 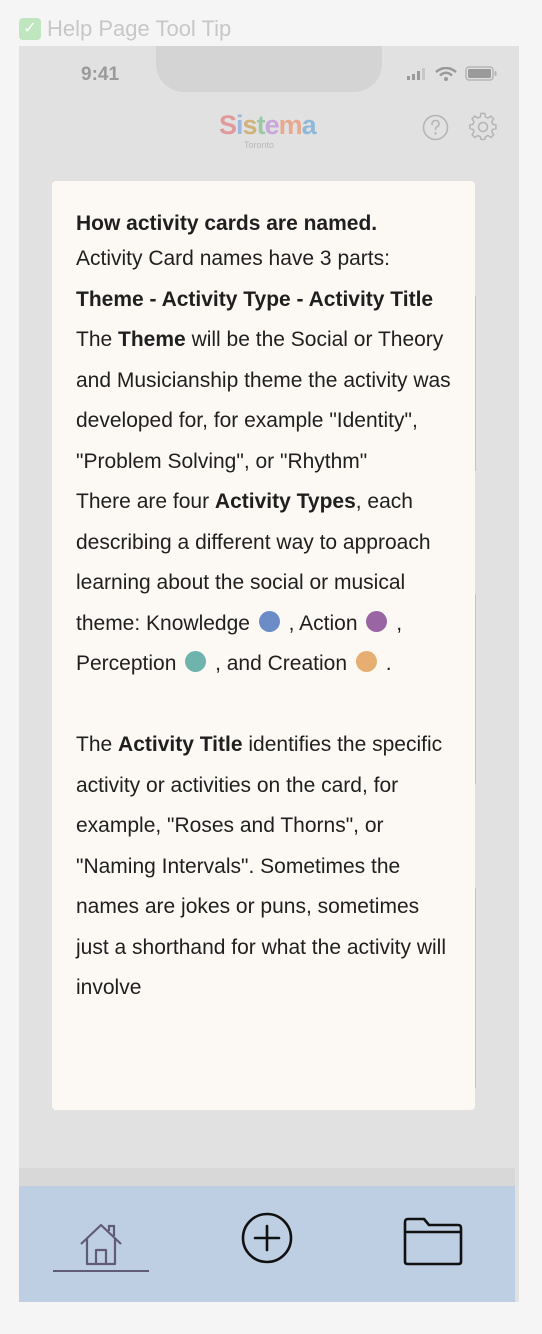 I want to click on logo-letter: a, so click(x=309, y=125).